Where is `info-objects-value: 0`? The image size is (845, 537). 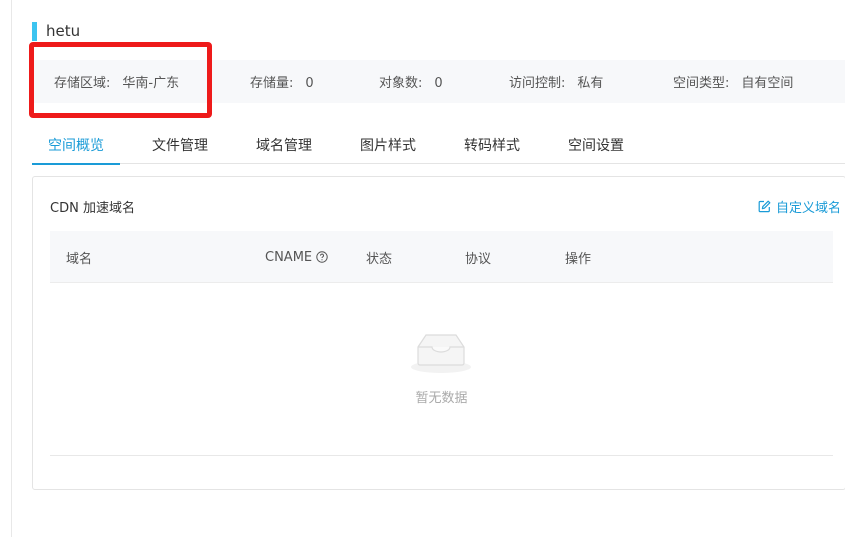
info-objects-value: 0 is located at coordinates (438, 83).